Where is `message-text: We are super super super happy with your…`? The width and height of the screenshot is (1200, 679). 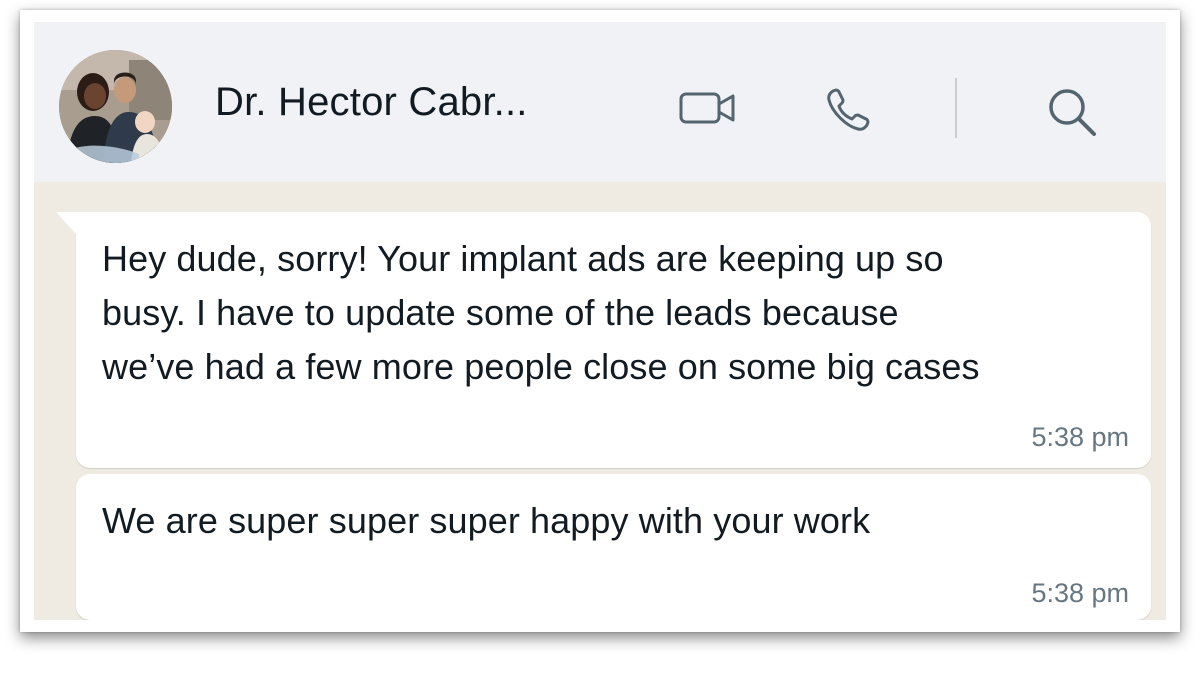
message-text: We are super super super happy with your… is located at coordinates (617, 521).